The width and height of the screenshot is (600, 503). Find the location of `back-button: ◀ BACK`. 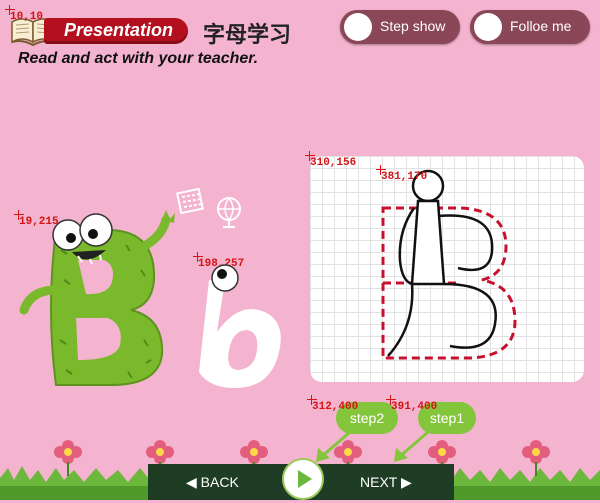

back-button: ◀ BACK is located at coordinates (212, 482).